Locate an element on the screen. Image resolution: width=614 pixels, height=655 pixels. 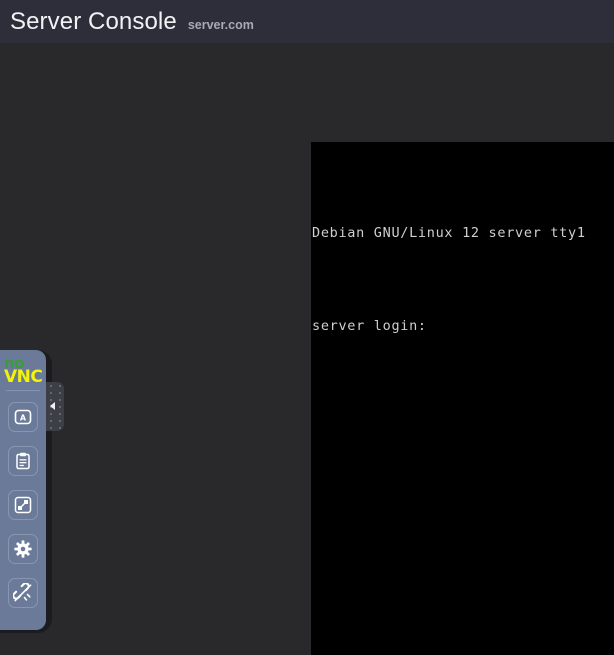
terminal-line: server login: is located at coordinates (369, 326).